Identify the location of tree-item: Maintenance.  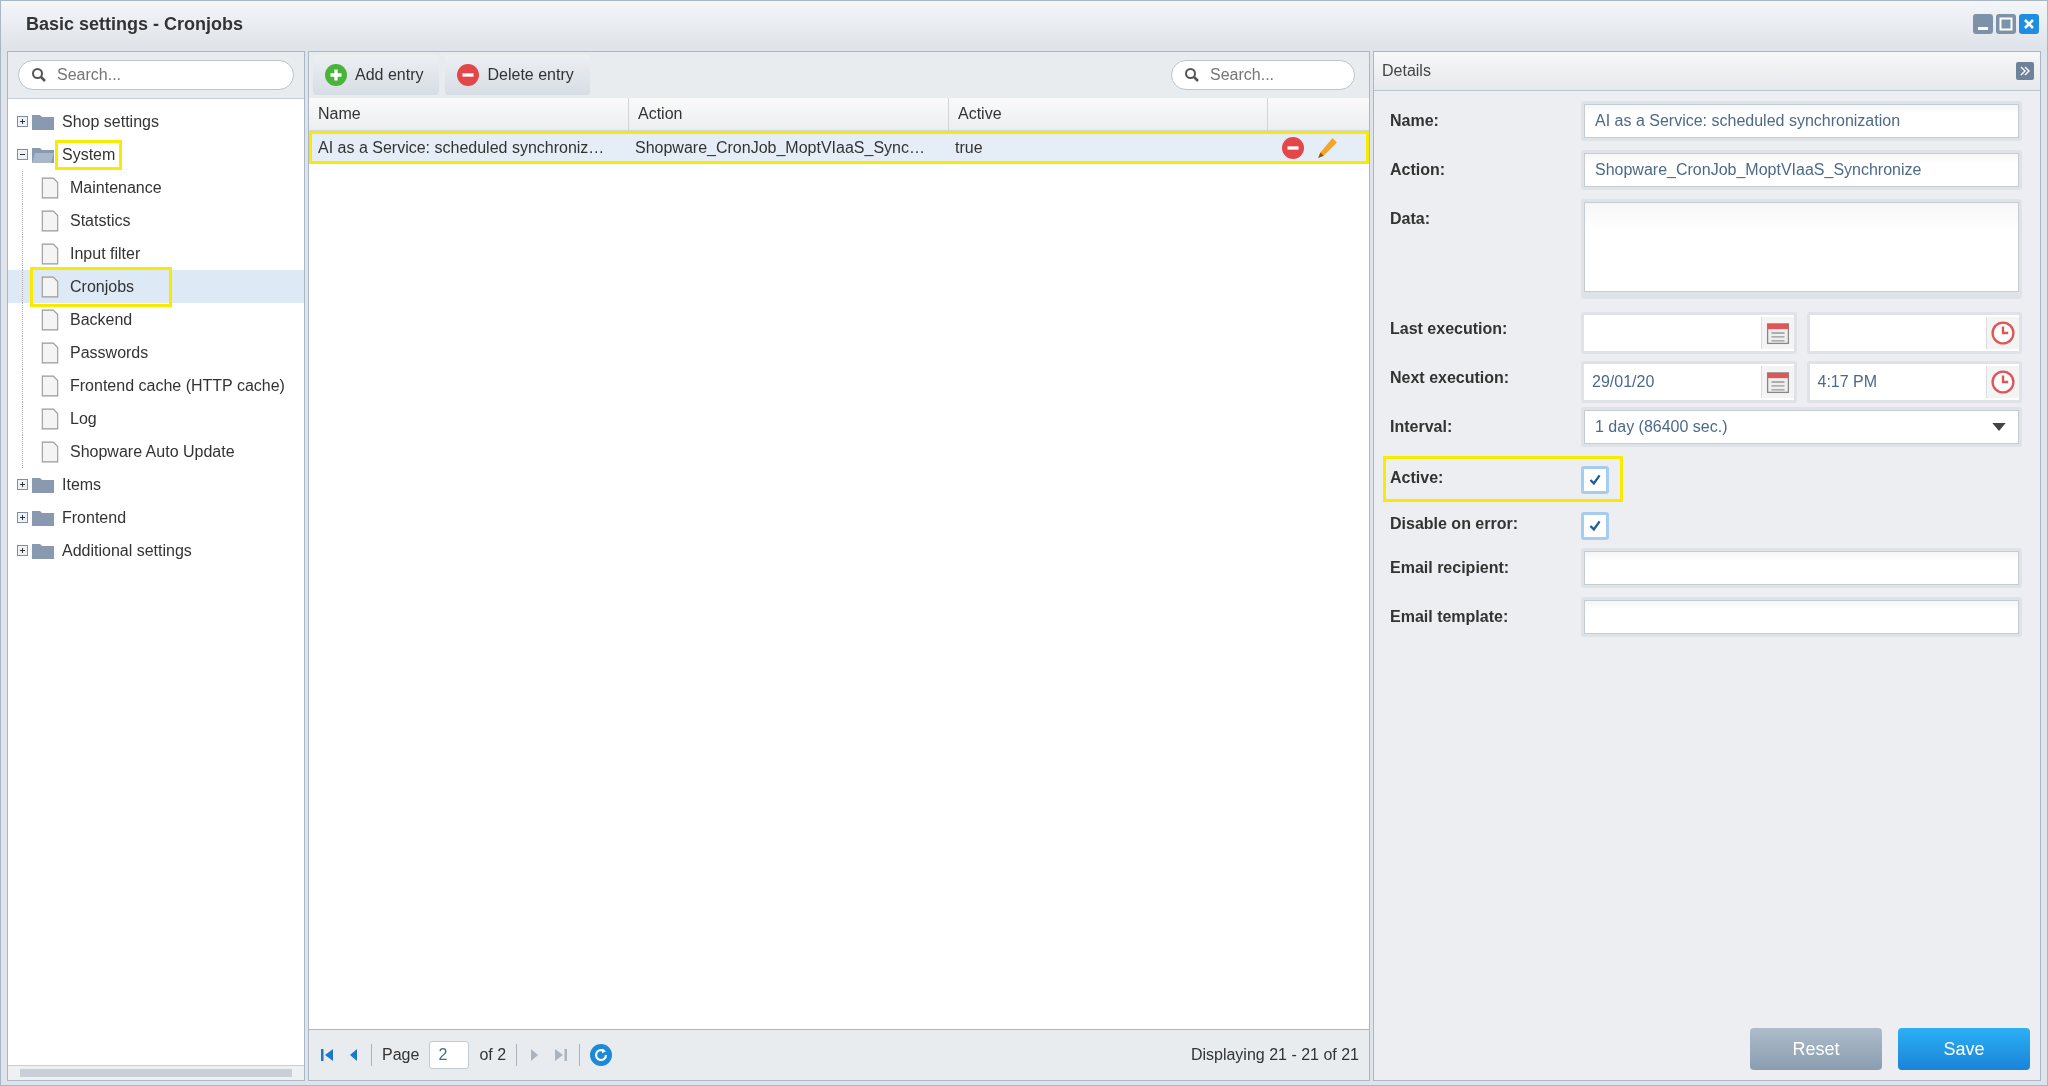
(156, 187).